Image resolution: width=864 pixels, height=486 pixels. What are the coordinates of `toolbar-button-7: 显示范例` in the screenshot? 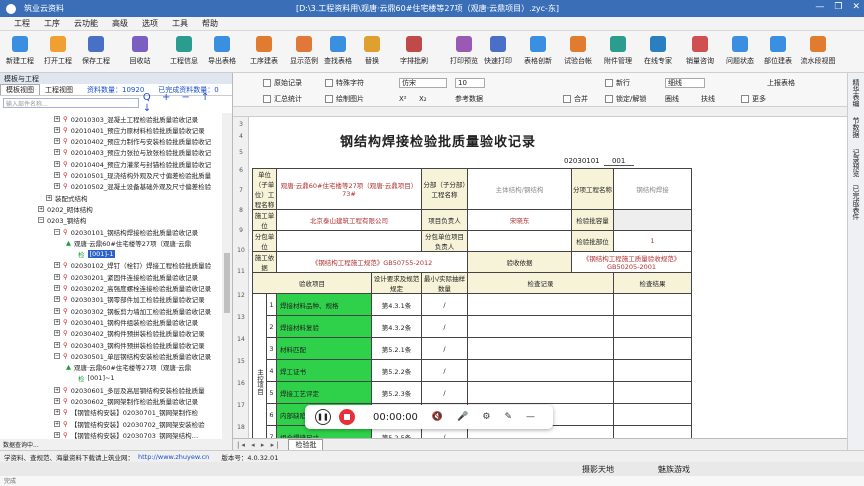 It's located at (304, 50).